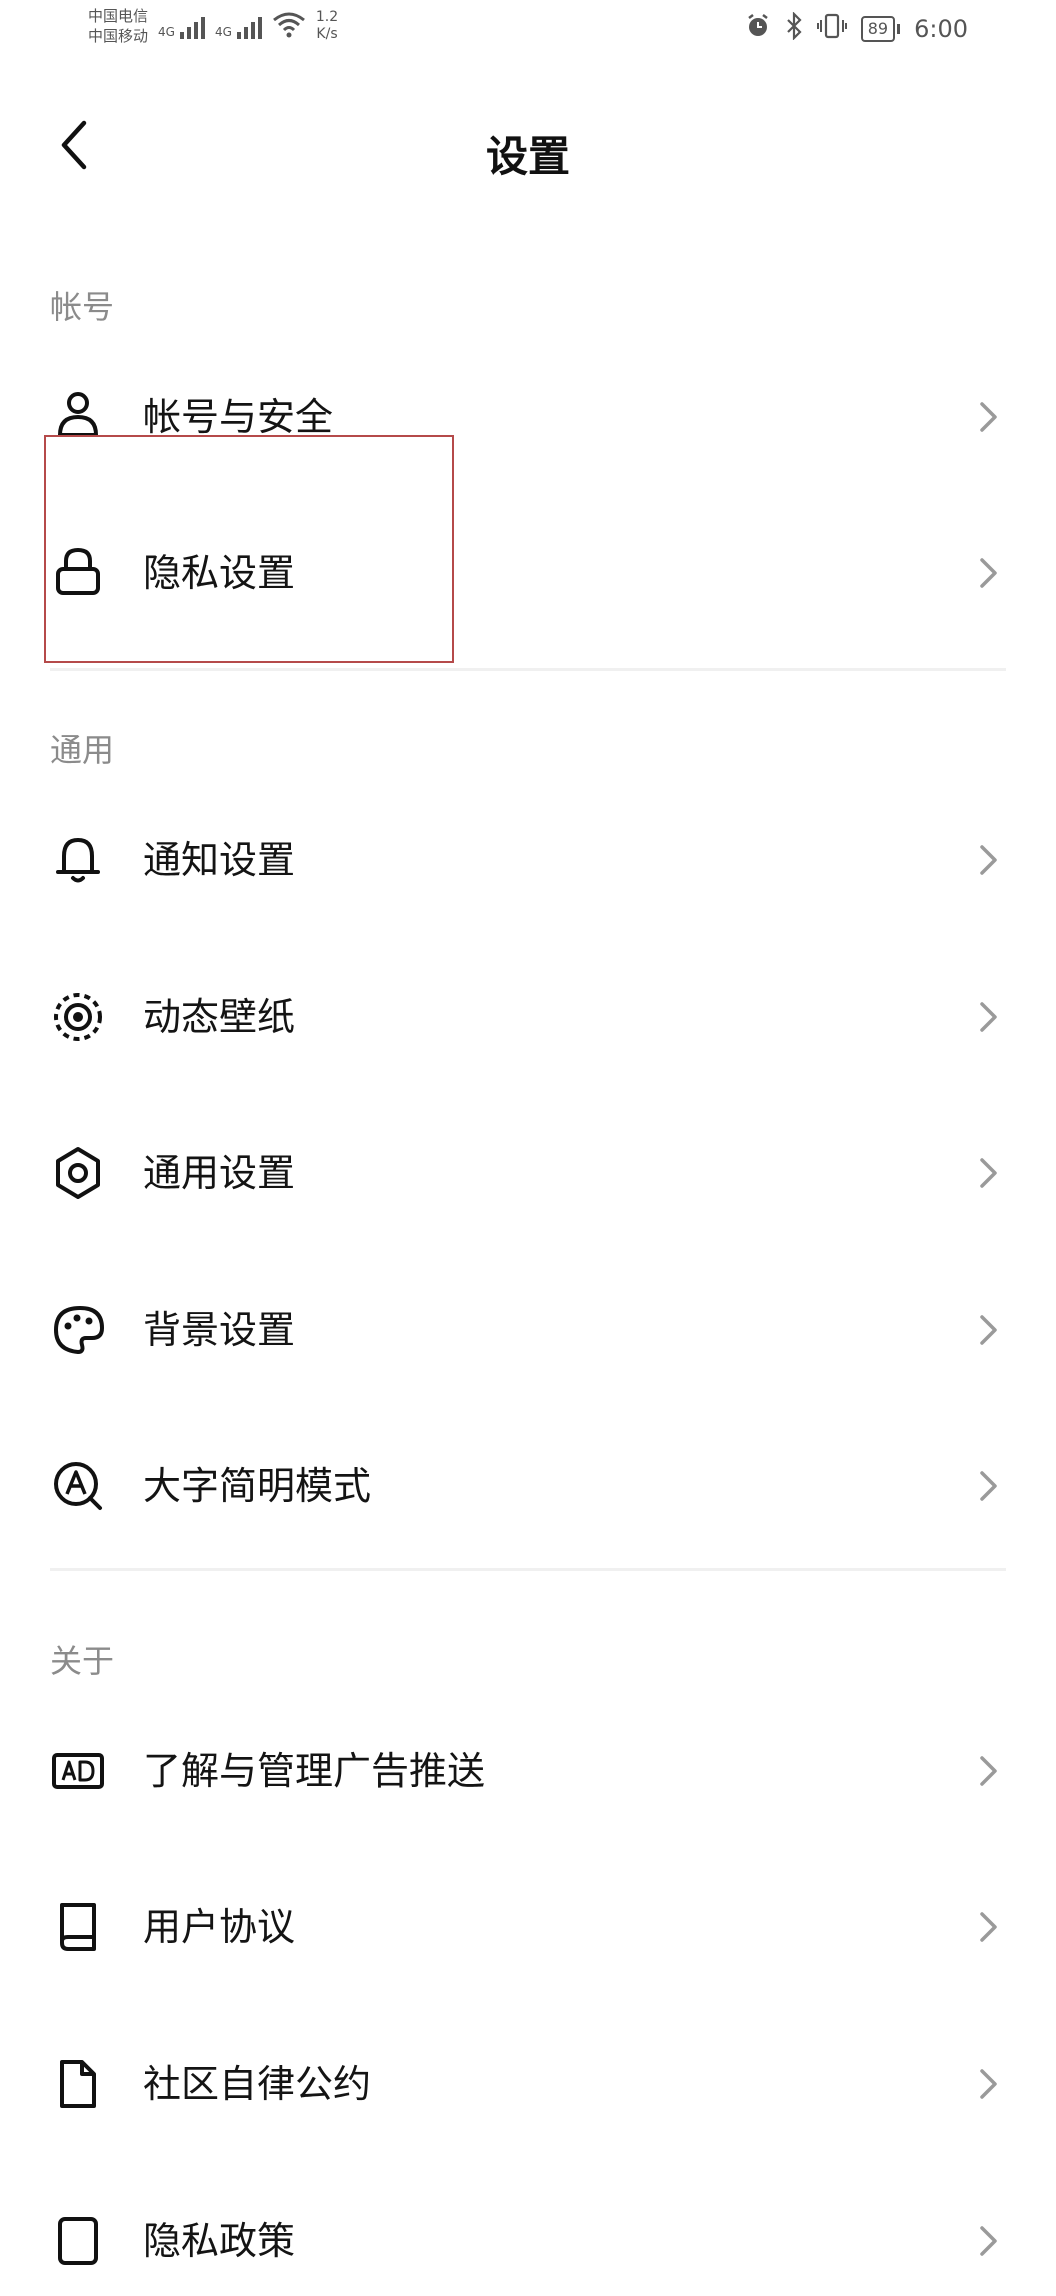 This screenshot has width=1056, height=2296. I want to click on section-header-account: 帐号, so click(82, 307).